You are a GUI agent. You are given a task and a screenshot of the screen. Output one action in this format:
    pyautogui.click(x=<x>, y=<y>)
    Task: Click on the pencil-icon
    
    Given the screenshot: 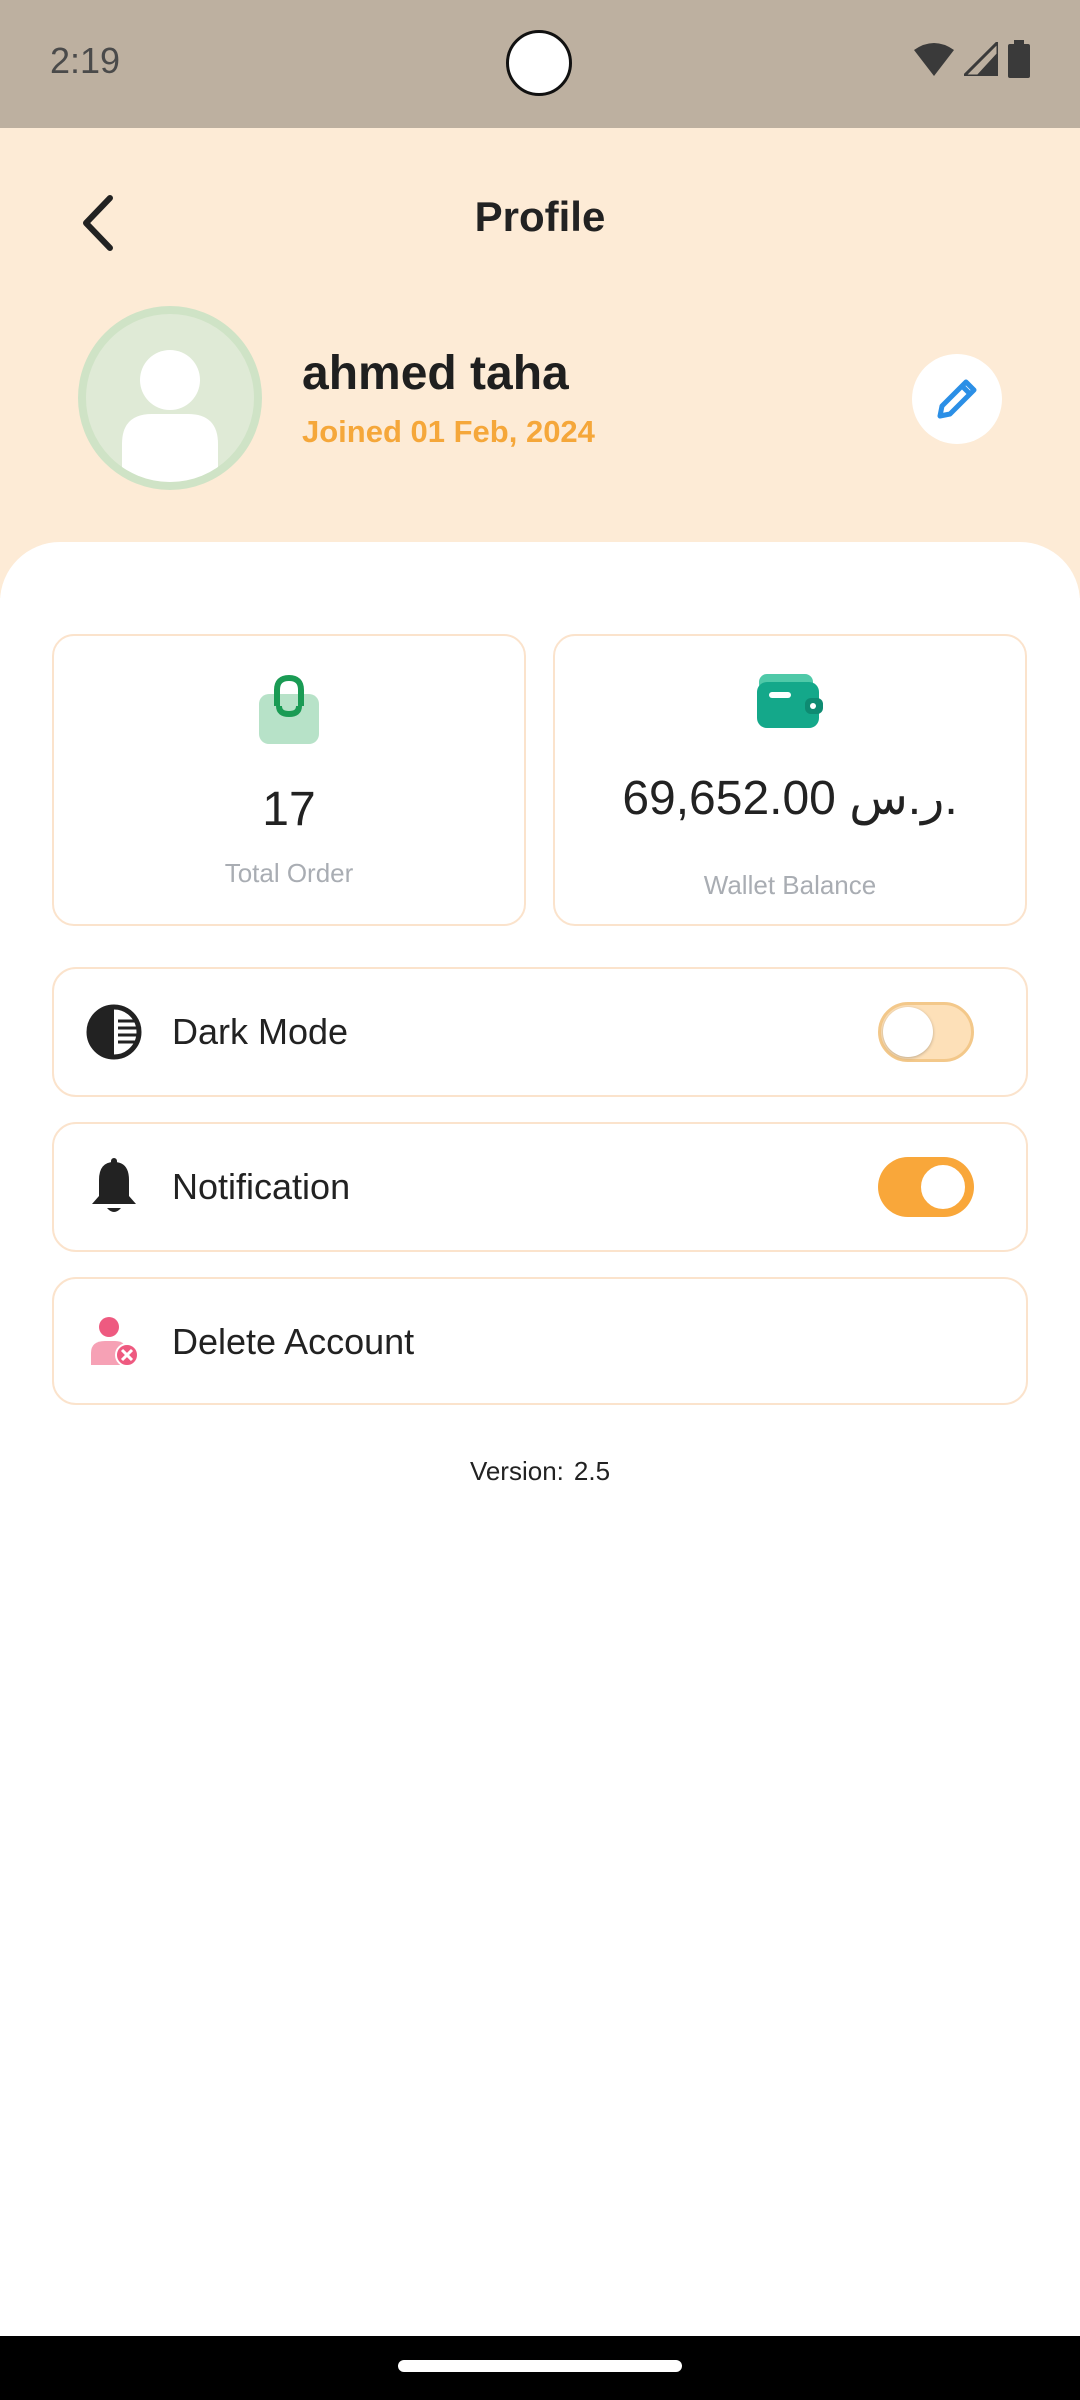 What is the action you would take?
    pyautogui.click(x=957, y=399)
    